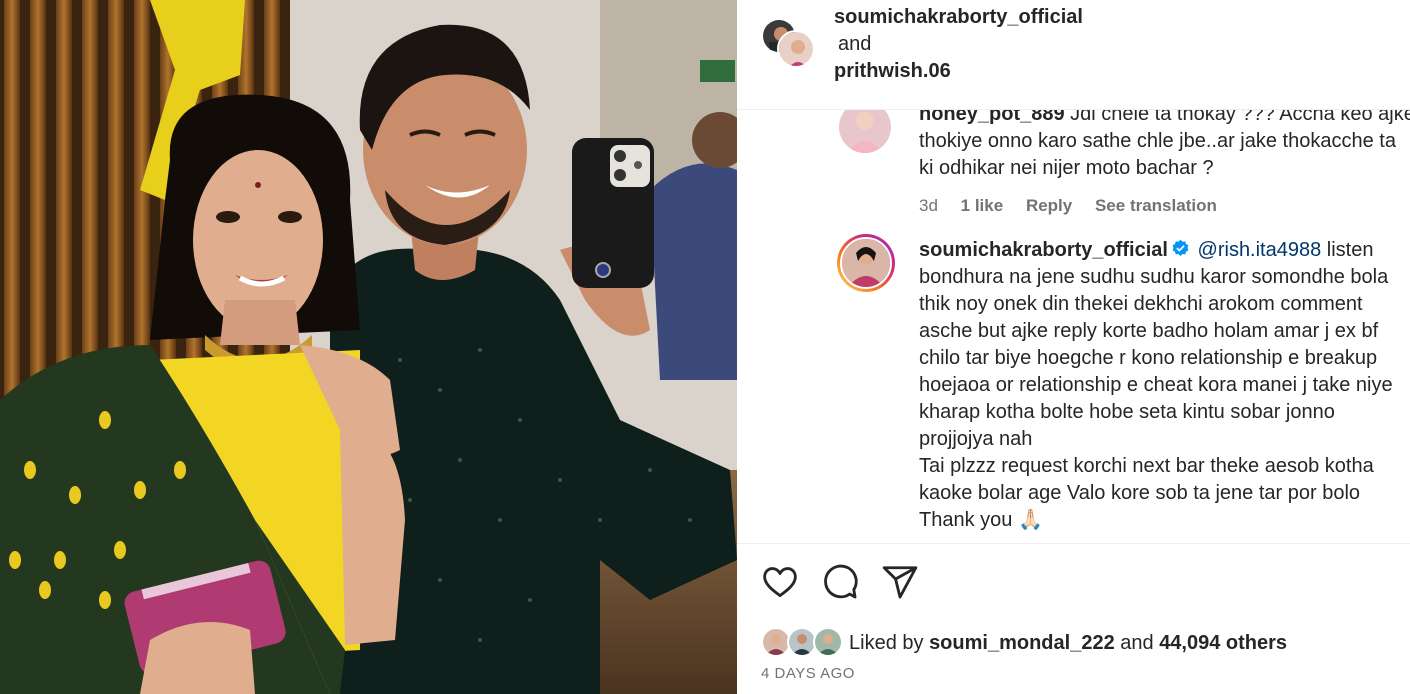  Describe the element at coordinates (796, 49) in the screenshot. I see `avatar-soumi` at that location.